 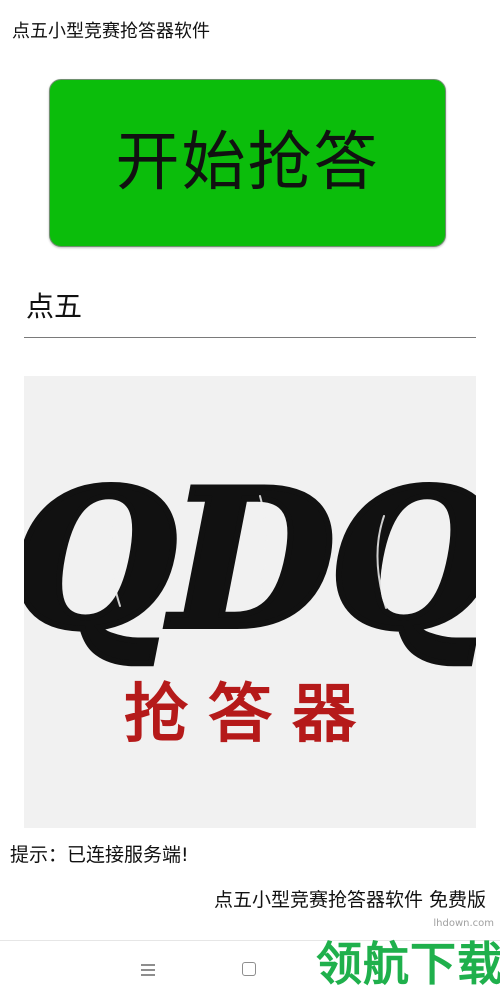 What do you see at coordinates (349, 900) in the screenshot?
I see `footer-version-text: 点五小型竞赛抢答器软件 免费版` at bounding box center [349, 900].